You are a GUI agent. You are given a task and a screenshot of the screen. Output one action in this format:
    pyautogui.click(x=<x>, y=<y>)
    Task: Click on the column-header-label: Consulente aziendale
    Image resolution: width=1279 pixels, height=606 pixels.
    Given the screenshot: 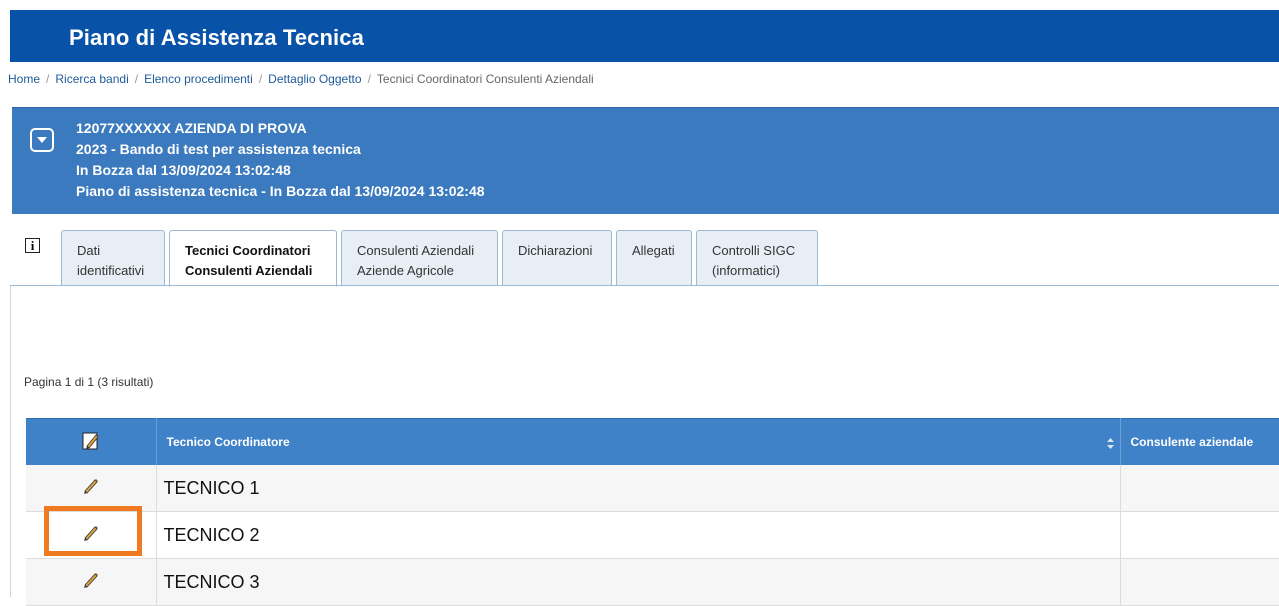 What is the action you would take?
    pyautogui.click(x=1192, y=442)
    